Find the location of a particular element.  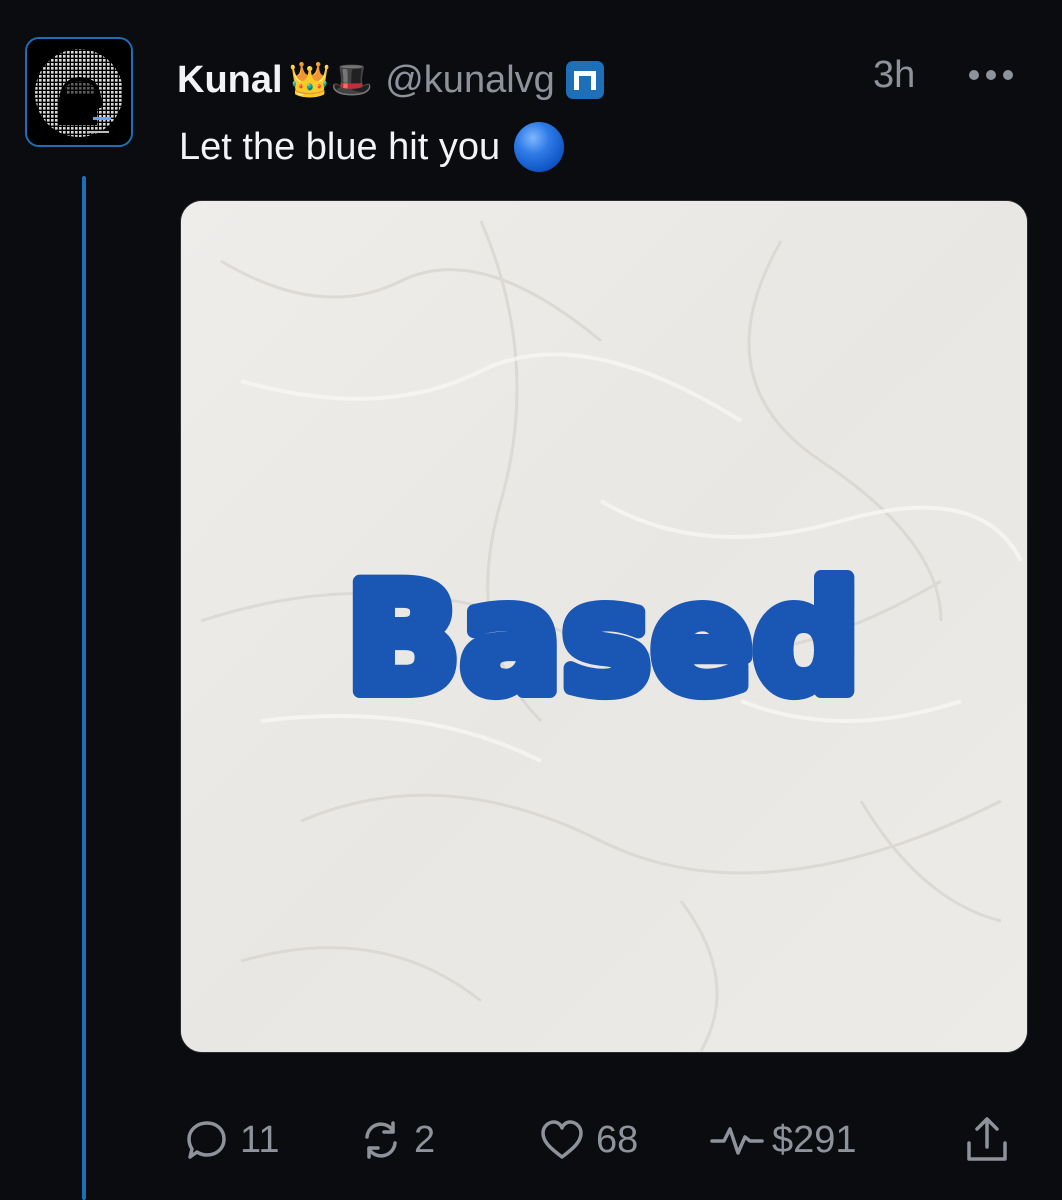

repost-count: 2 is located at coordinates (425, 1139).